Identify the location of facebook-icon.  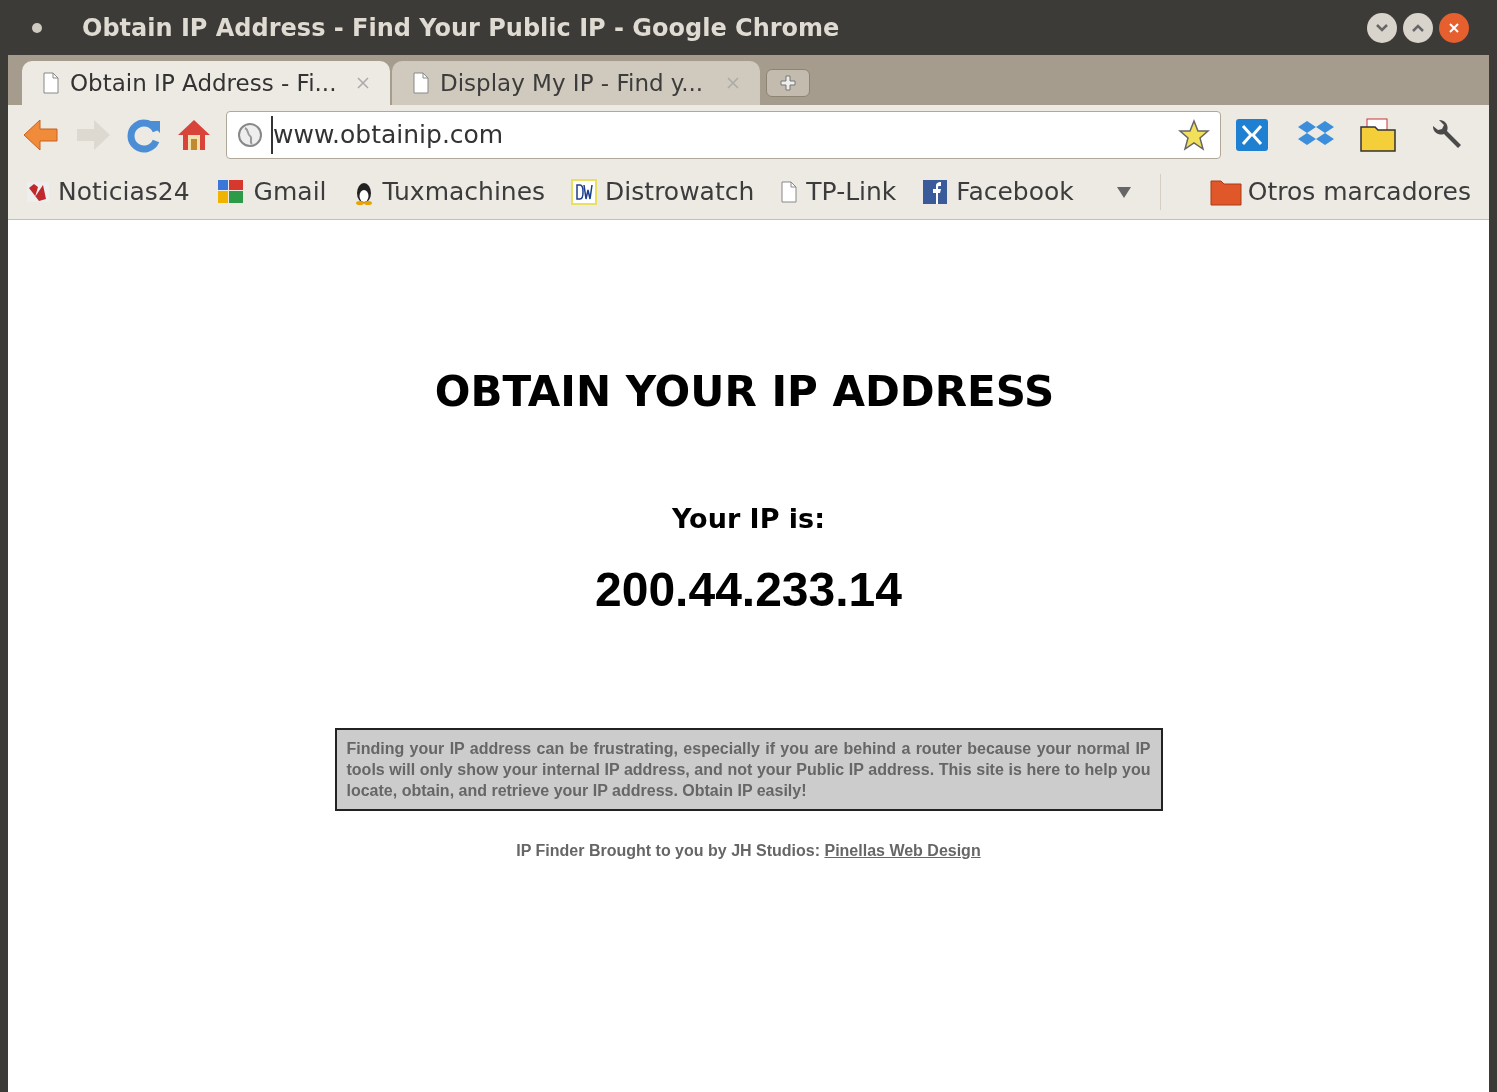
(935, 192).